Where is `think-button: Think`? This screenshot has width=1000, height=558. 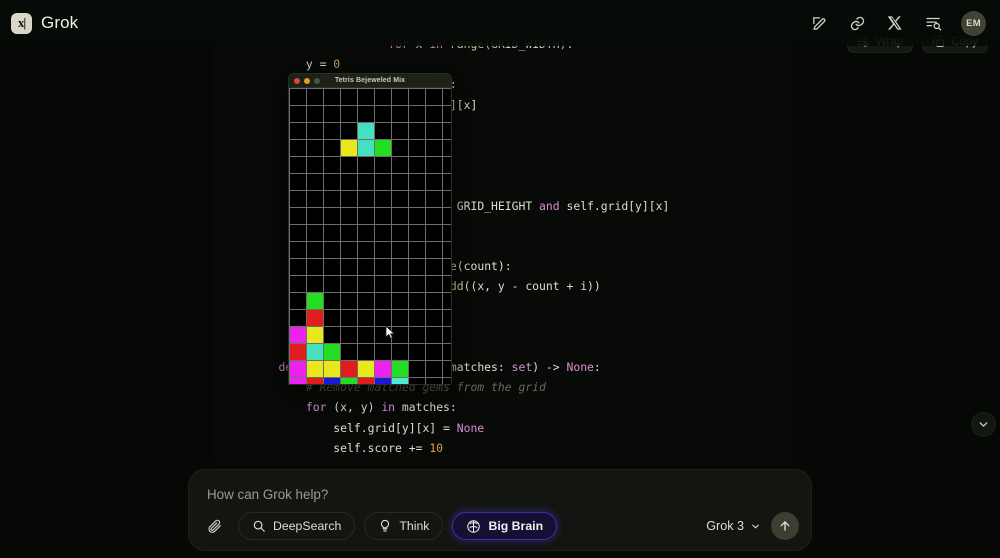
think-button: Think is located at coordinates (404, 526).